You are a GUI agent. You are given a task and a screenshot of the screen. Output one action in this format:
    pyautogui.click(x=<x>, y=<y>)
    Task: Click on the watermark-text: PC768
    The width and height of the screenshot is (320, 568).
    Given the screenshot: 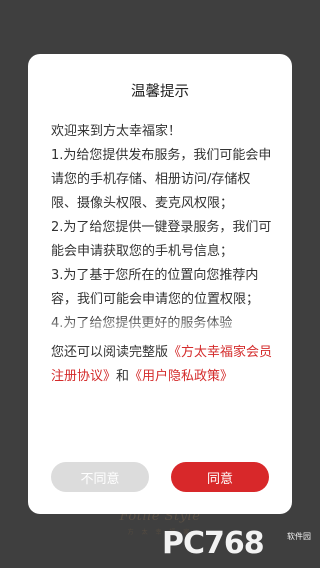 What is the action you would take?
    pyautogui.click(x=213, y=543)
    